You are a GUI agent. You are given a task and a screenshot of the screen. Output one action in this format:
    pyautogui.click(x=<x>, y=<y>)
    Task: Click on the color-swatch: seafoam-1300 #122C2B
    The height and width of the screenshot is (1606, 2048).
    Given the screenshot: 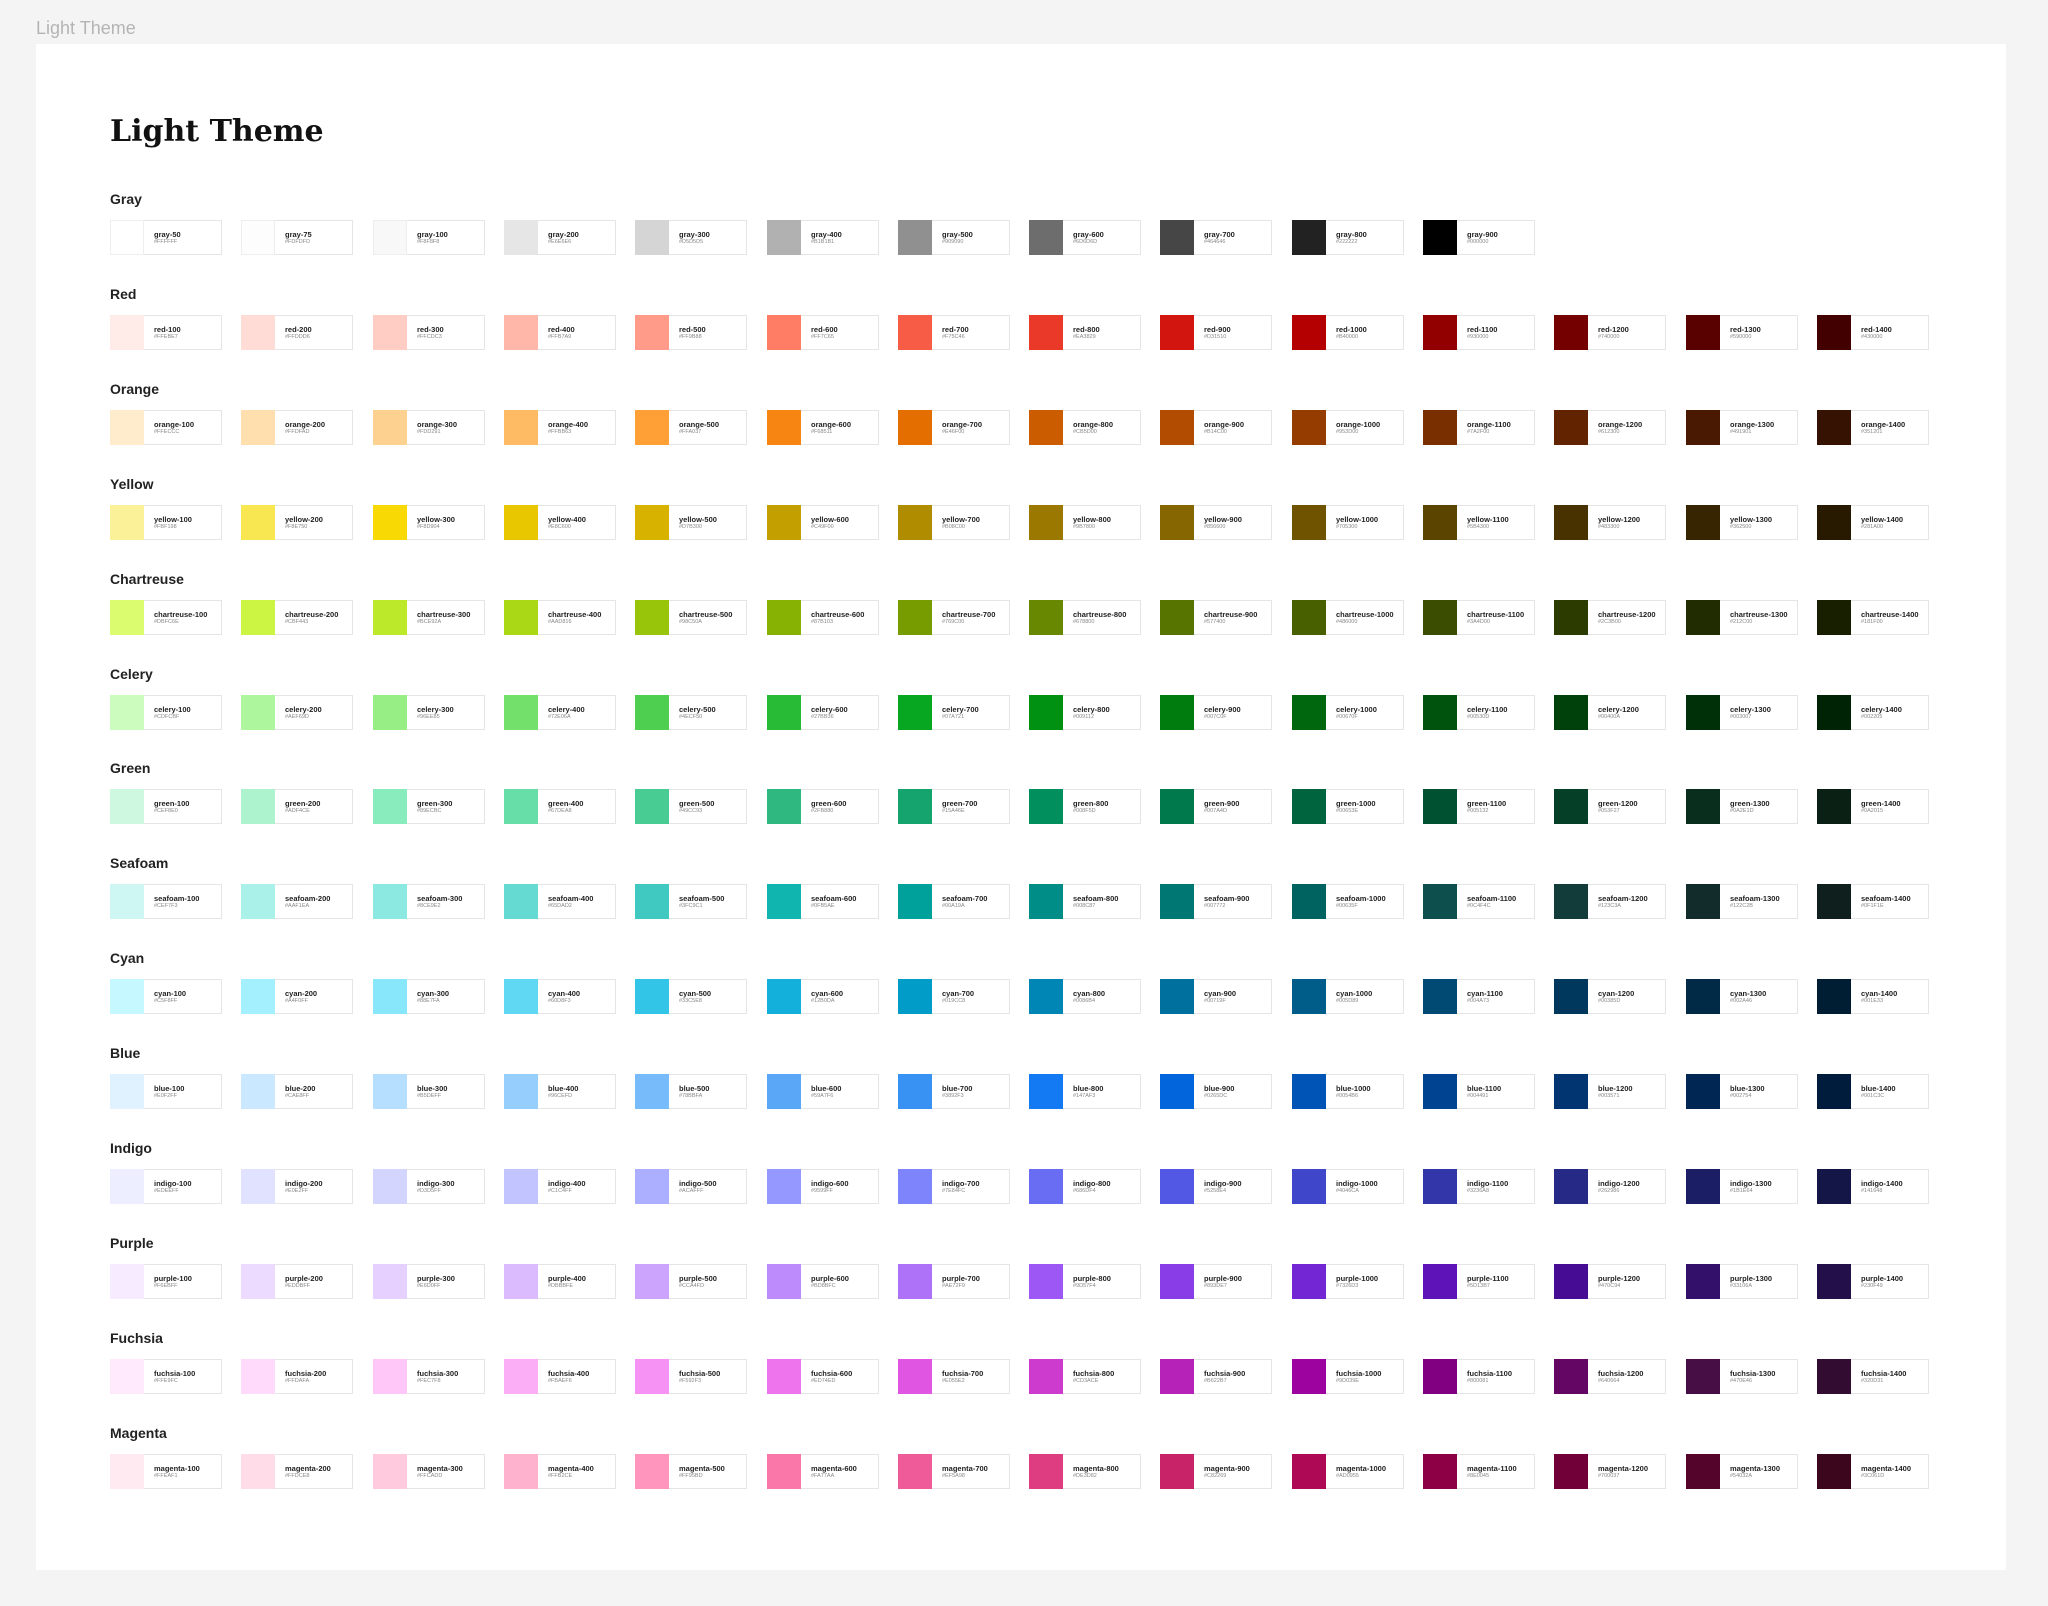 What is the action you would take?
    pyautogui.click(x=1742, y=902)
    